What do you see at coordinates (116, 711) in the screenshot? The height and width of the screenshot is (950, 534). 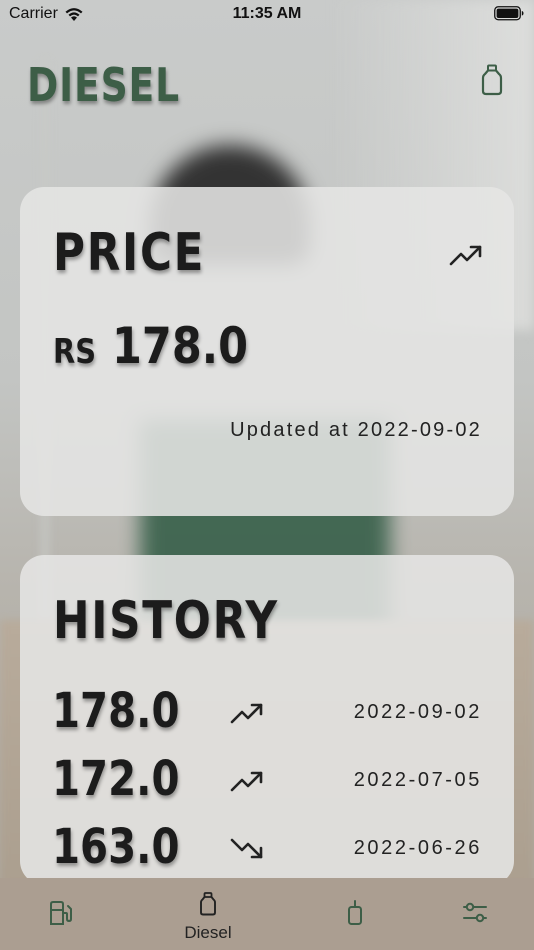 I see `history-price: 178.0` at bounding box center [116, 711].